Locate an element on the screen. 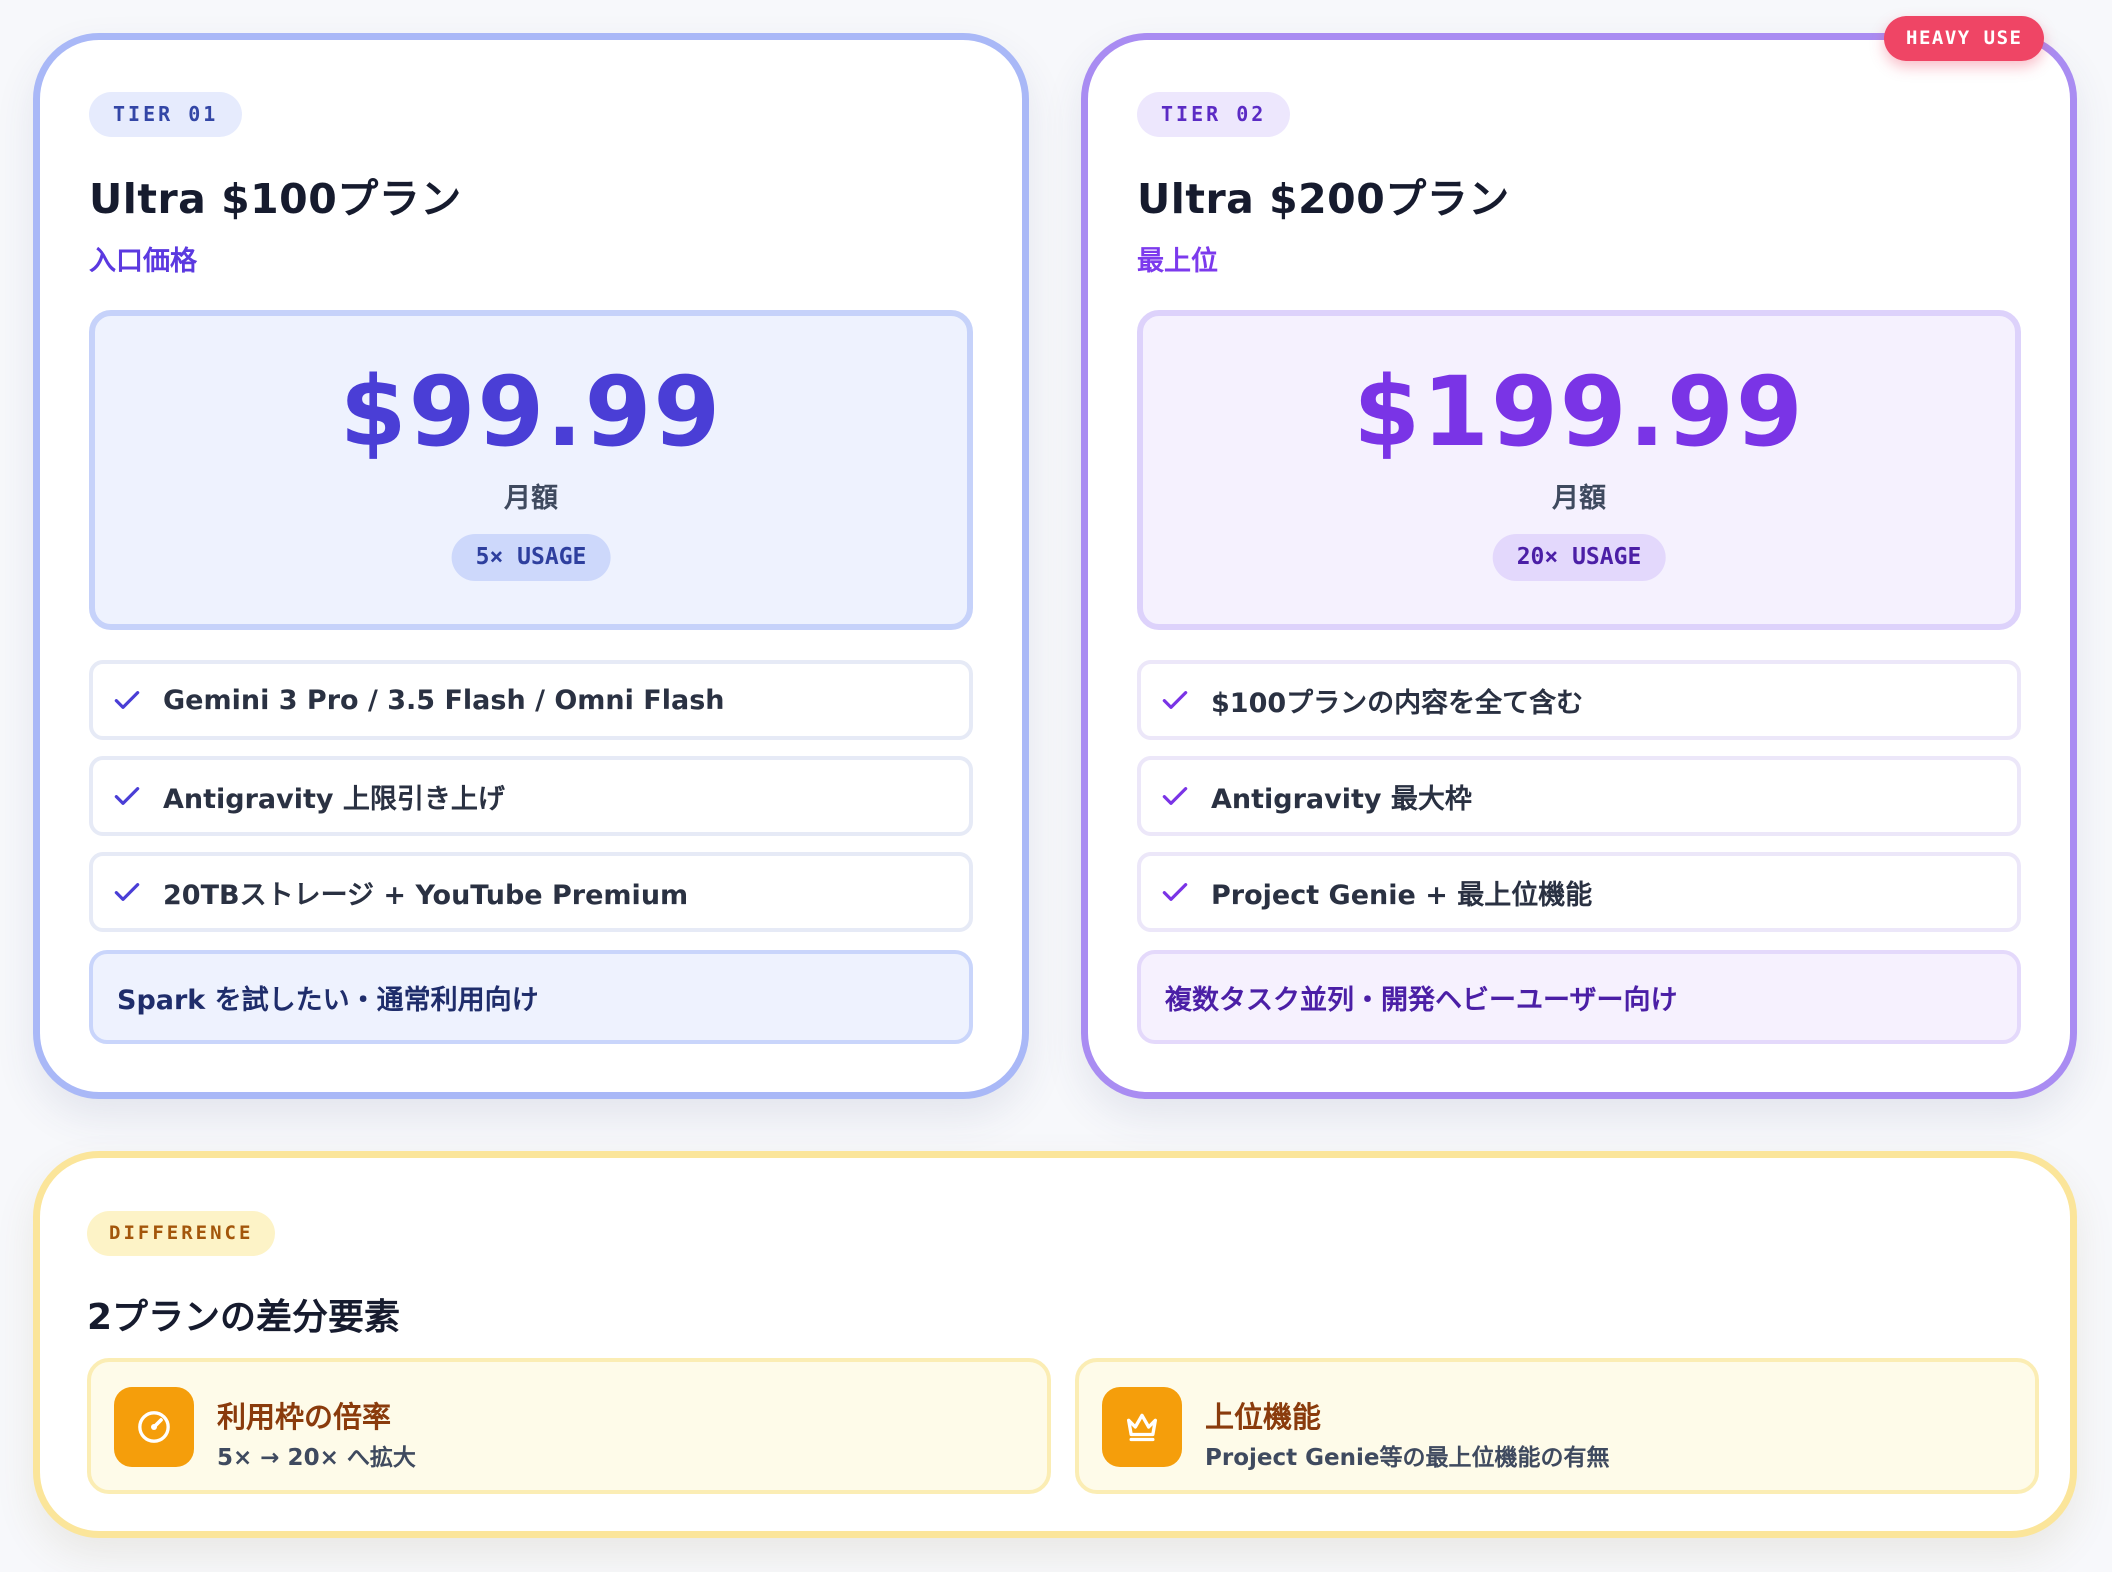  feature-item: Gemini 3 Pro / 3.5 Flash / Omni Flash is located at coordinates (531, 700).